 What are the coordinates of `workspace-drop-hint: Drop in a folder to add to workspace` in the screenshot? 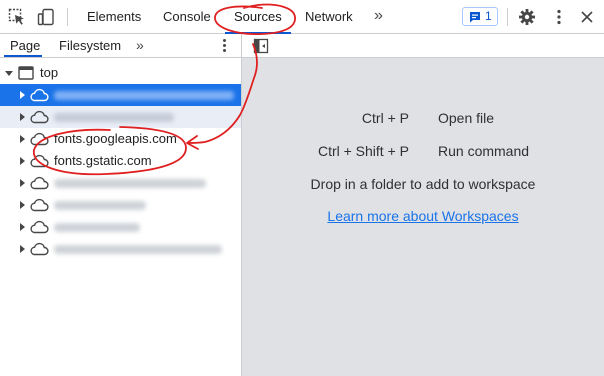 It's located at (423, 184).